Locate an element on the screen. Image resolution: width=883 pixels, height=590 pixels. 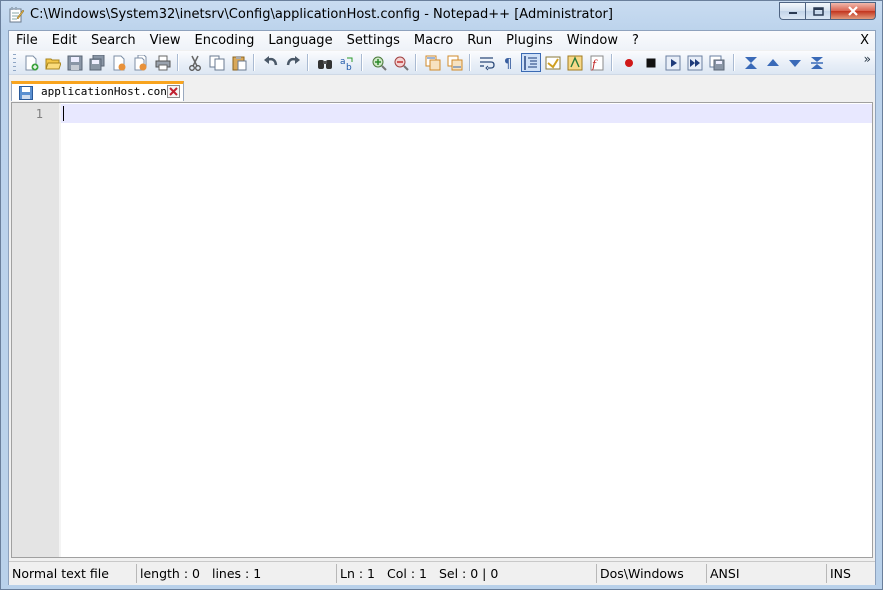
tab-close-icon is located at coordinates (173, 91).